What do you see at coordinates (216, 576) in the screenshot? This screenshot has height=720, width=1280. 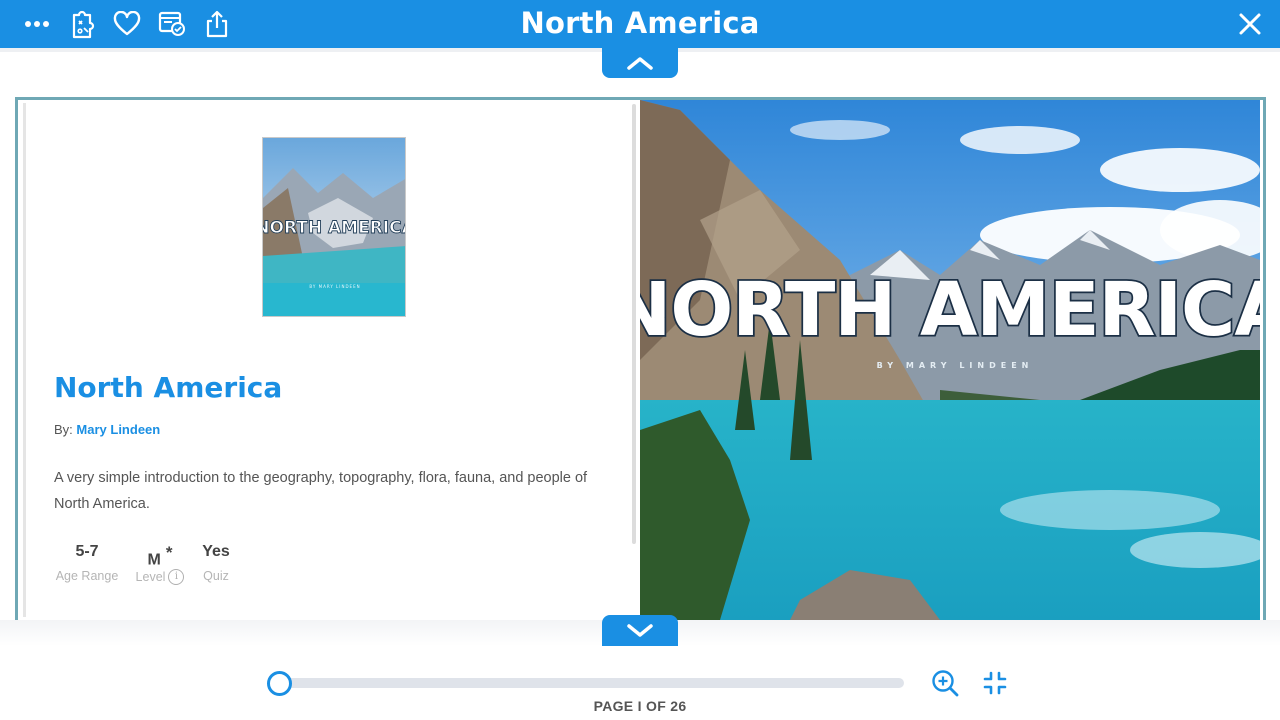 I see `quiz-label: Quiz` at bounding box center [216, 576].